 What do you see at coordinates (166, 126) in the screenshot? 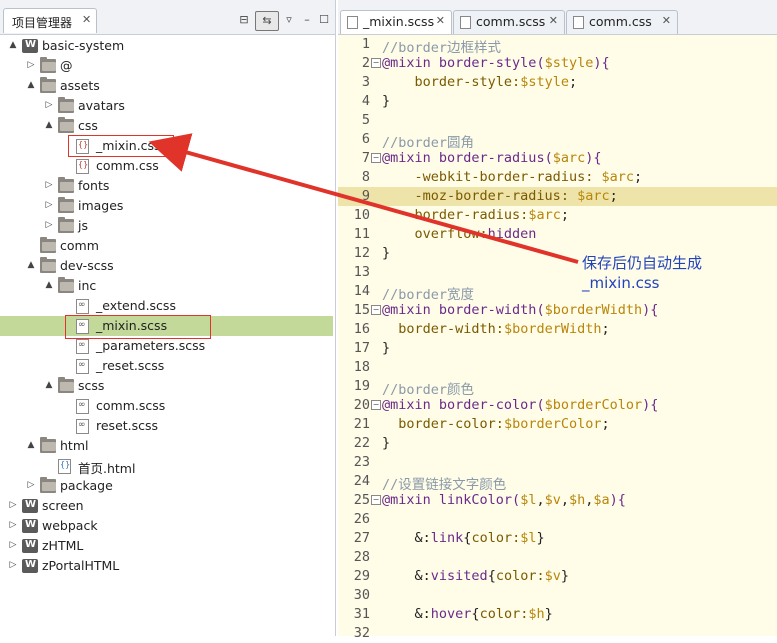
I see `tree-item: ▲ css` at bounding box center [166, 126].